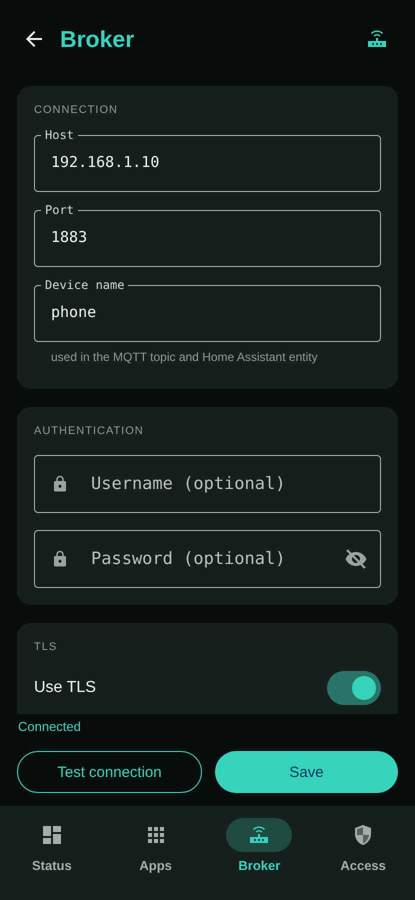  What do you see at coordinates (306, 772) in the screenshot?
I see `save-button: Save` at bounding box center [306, 772].